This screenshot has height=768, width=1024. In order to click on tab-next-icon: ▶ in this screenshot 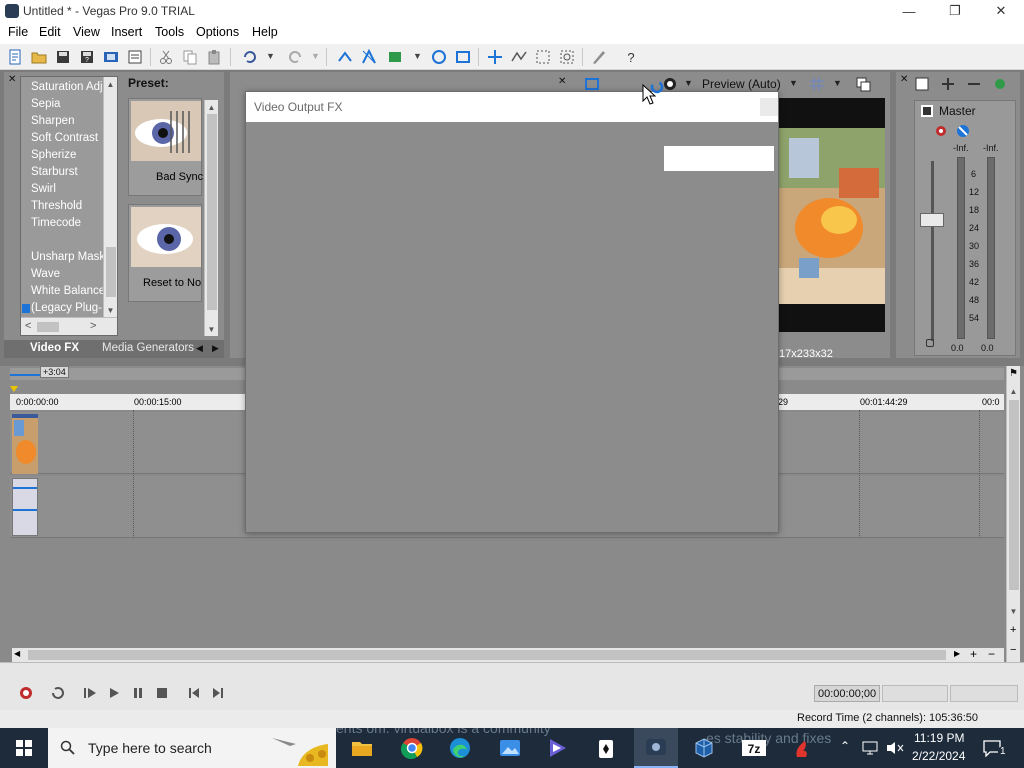, I will do `click(215, 348)`.